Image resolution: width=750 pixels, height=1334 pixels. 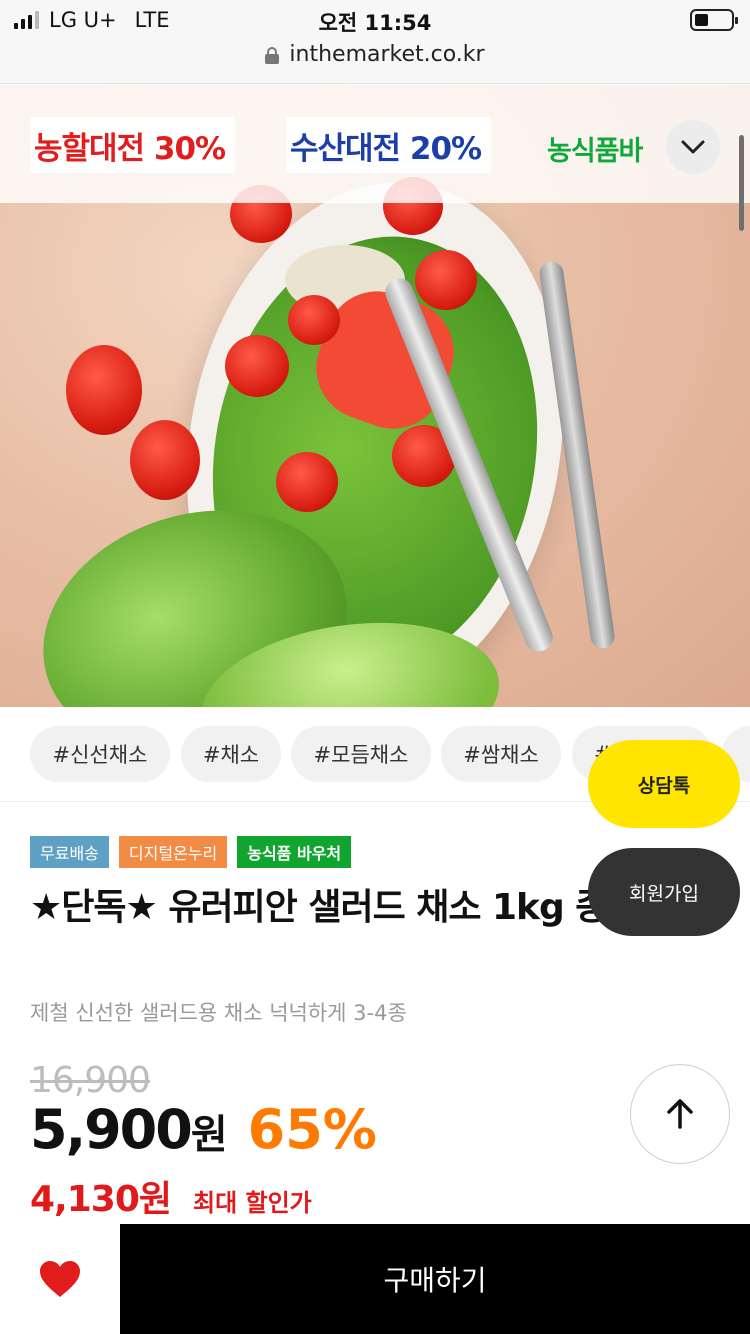 What do you see at coordinates (741, 183) in the screenshot?
I see `scrollbar` at bounding box center [741, 183].